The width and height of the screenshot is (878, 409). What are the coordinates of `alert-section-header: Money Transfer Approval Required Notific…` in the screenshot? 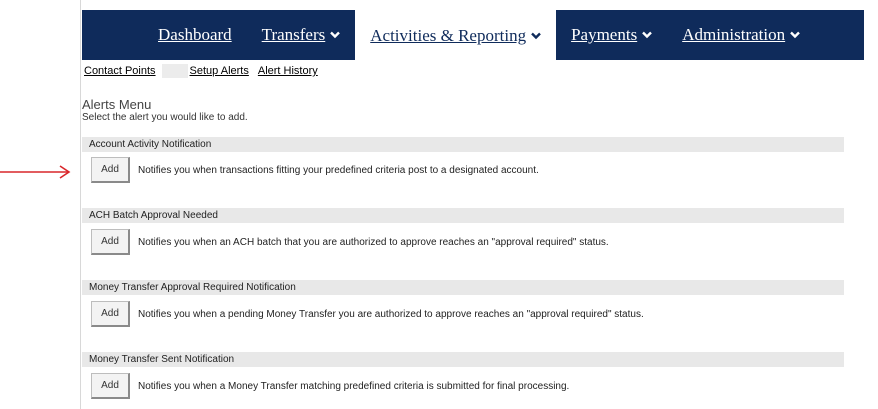 It's located at (463, 287).